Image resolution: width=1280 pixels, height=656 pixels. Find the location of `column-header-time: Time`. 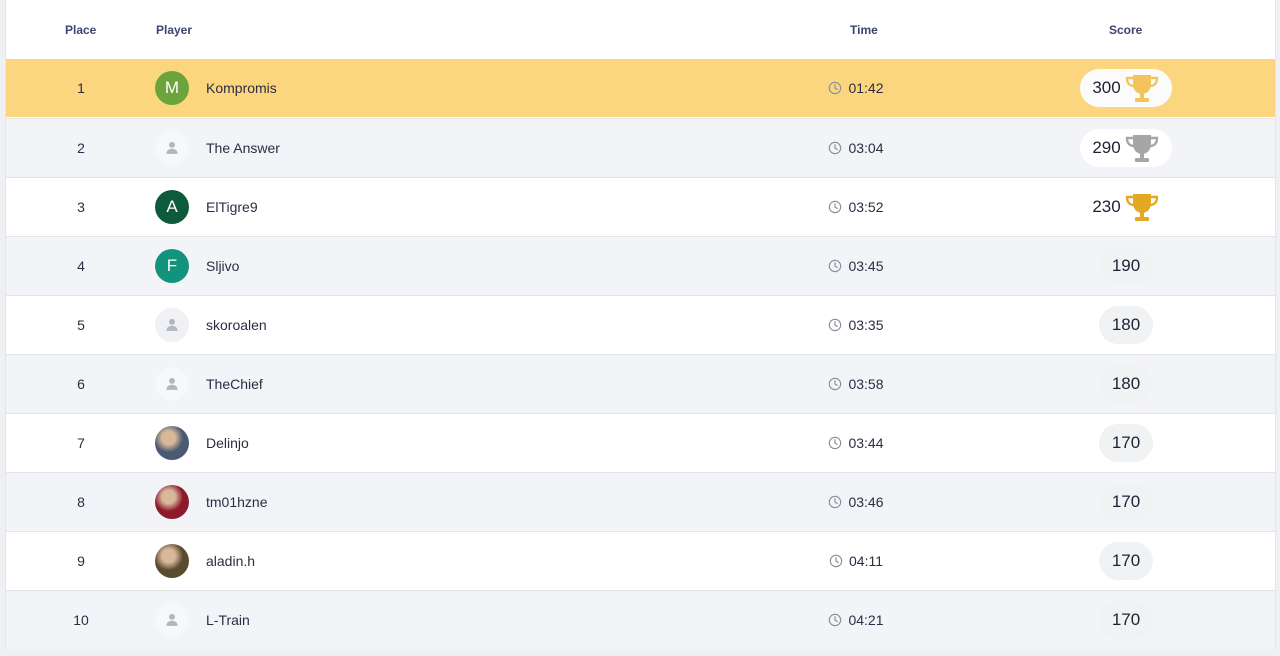

column-header-time: Time is located at coordinates (864, 30).